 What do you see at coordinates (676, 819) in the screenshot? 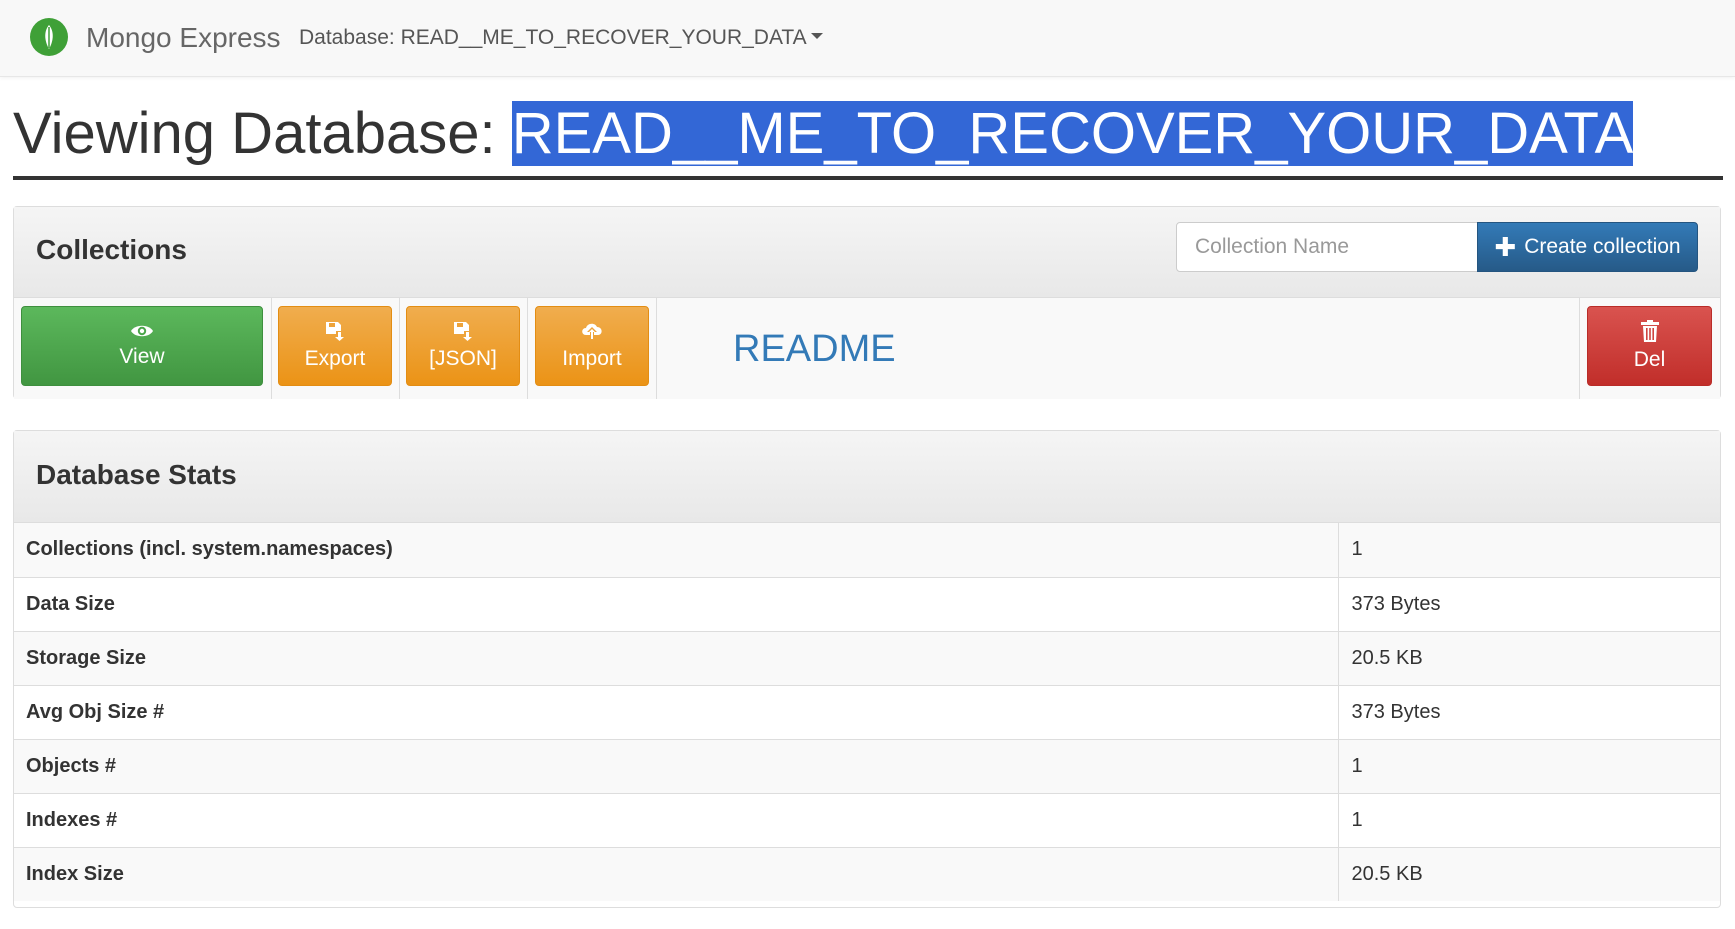
I see `stat-label: Indexes #` at bounding box center [676, 819].